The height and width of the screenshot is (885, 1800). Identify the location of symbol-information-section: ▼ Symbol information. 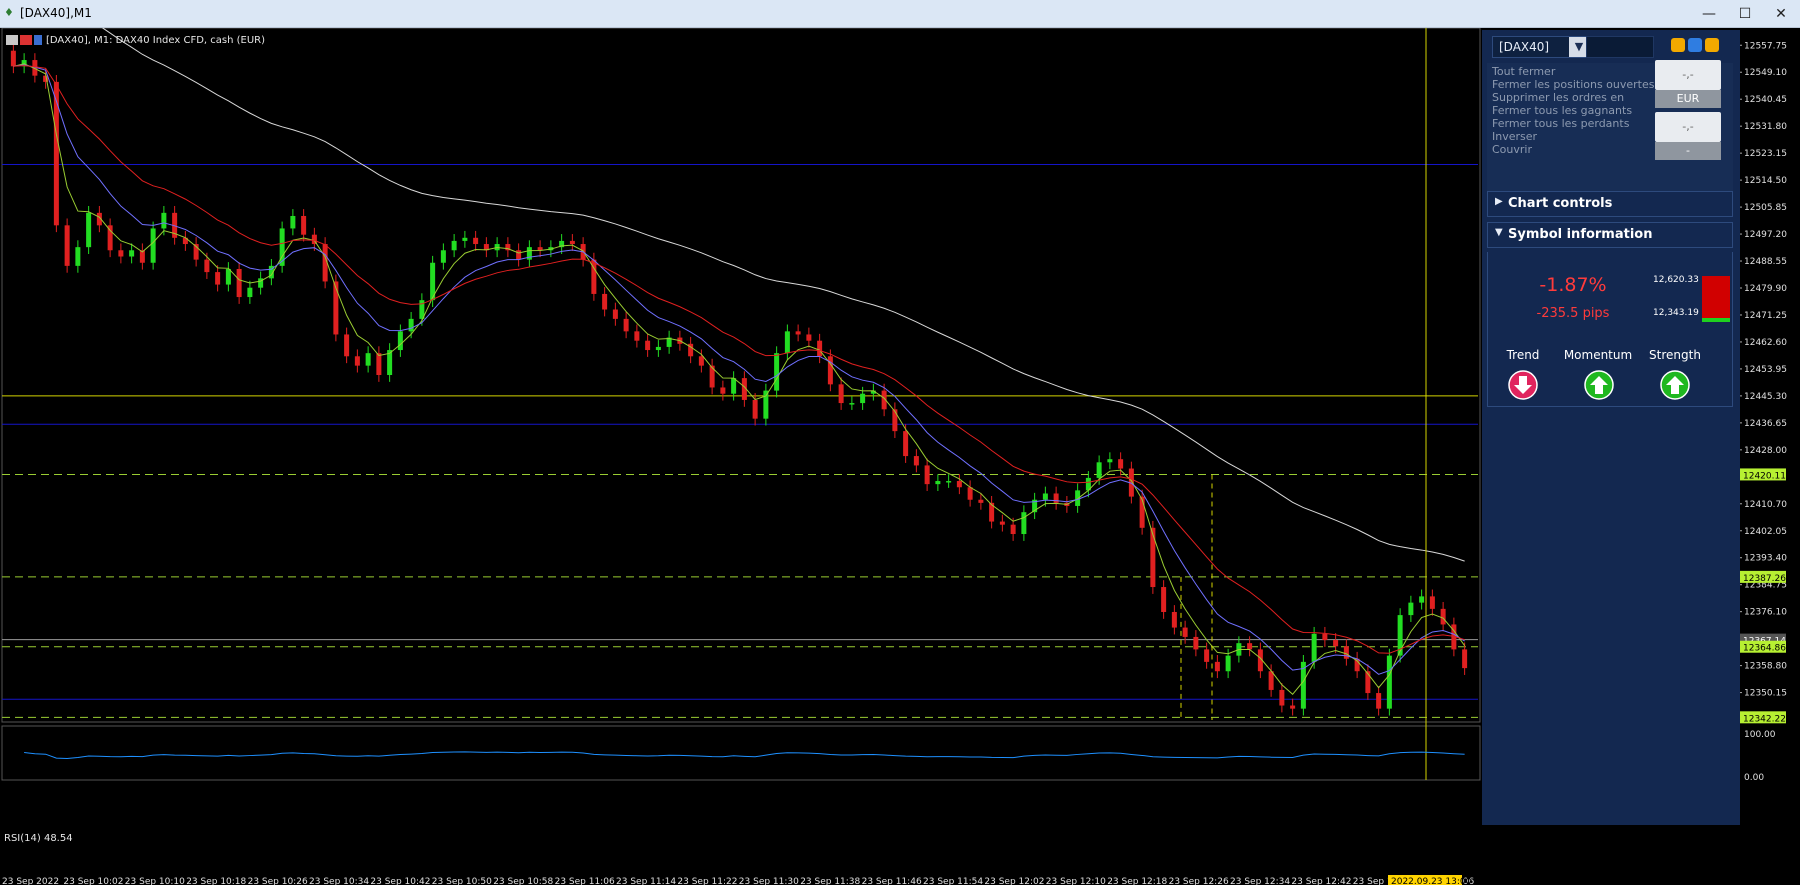
(1610, 235).